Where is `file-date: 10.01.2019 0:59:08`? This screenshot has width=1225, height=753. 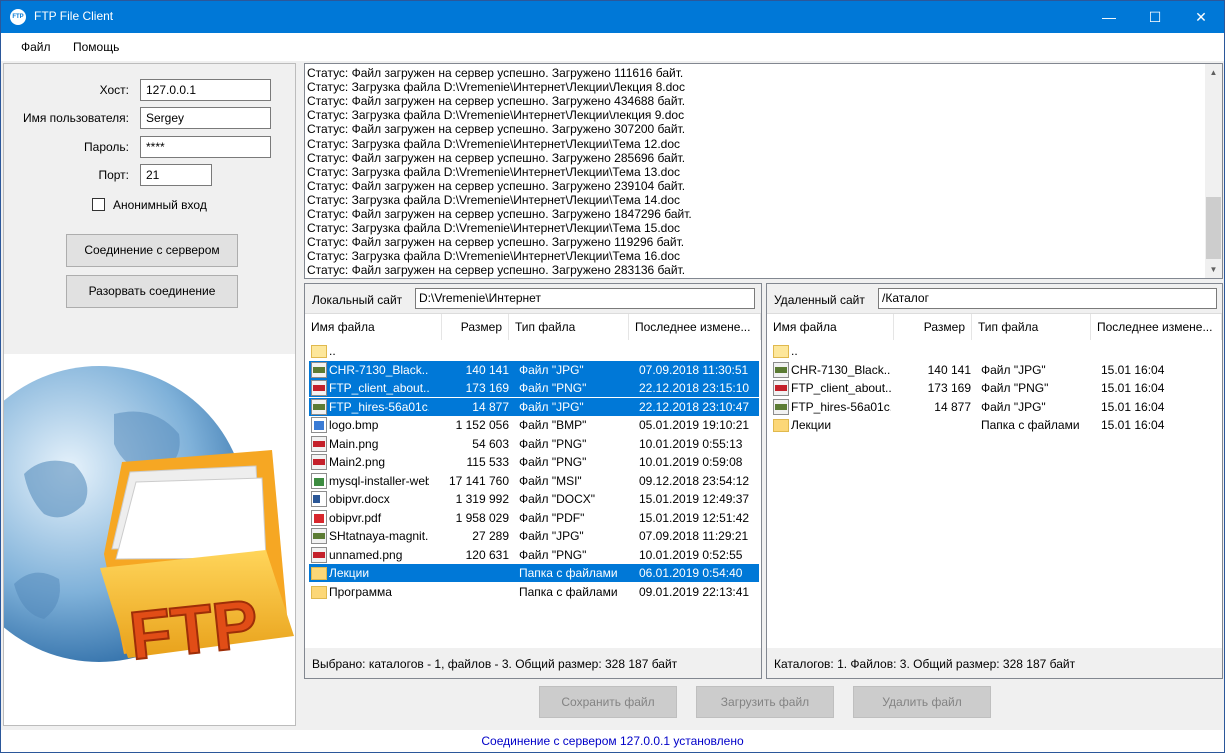
file-date: 10.01.2019 0:59:08 is located at coordinates (691, 462).